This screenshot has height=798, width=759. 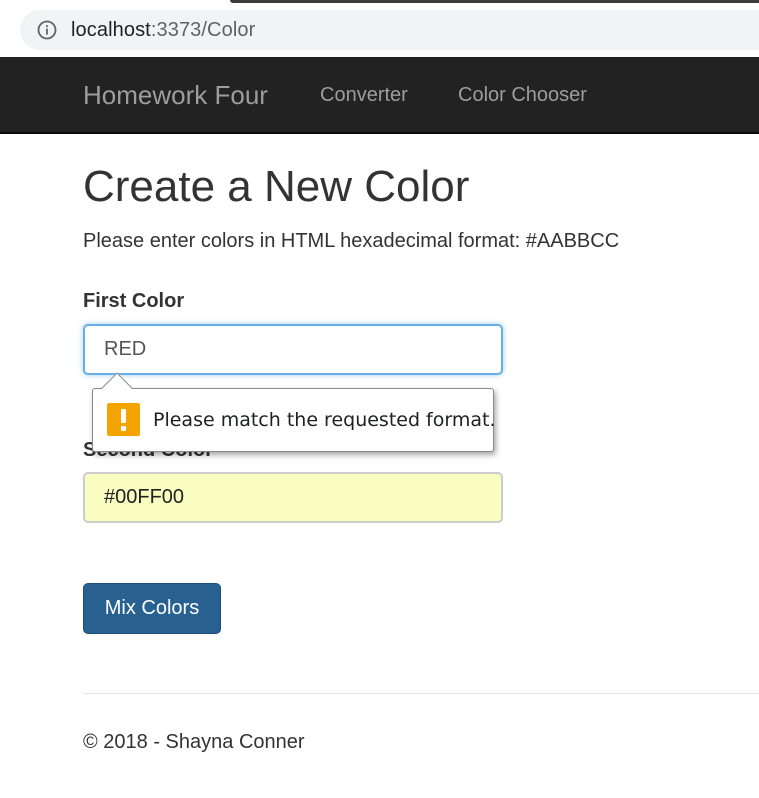 I want to click on second-color-input, so click(x=293, y=497).